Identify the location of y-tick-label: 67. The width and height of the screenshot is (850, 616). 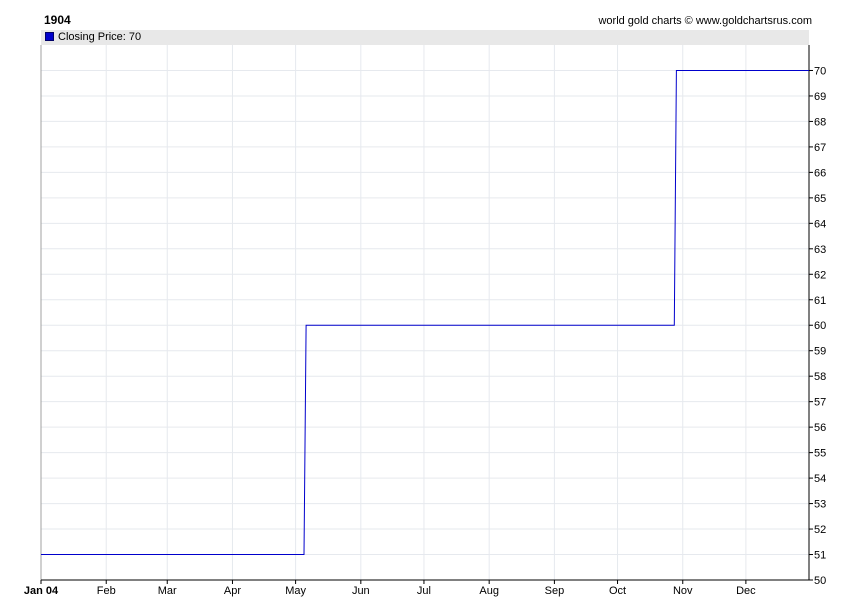
(820, 148).